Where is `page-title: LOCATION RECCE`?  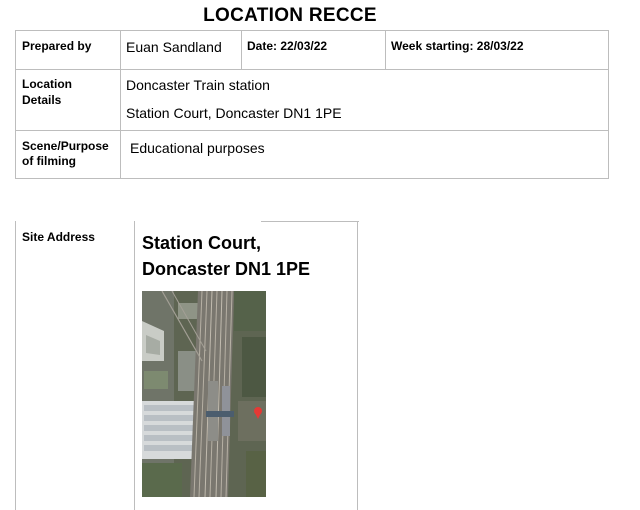
page-title: LOCATION RECCE is located at coordinates (290, 15).